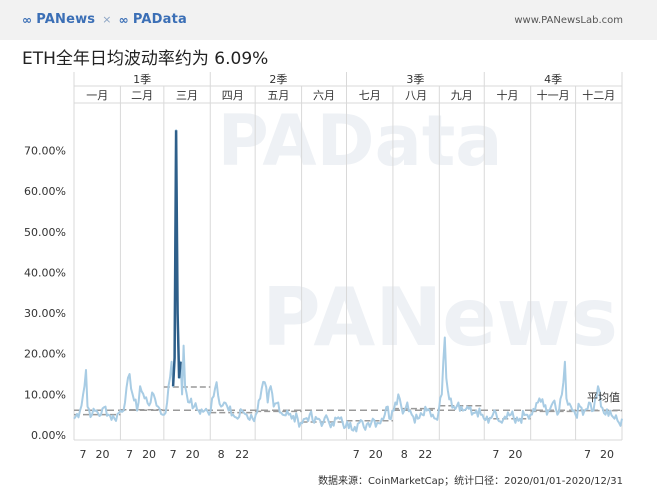 The image size is (657, 500). Describe the element at coordinates (45, 151) in the screenshot. I see `y-tick-label: 70.00%` at that location.